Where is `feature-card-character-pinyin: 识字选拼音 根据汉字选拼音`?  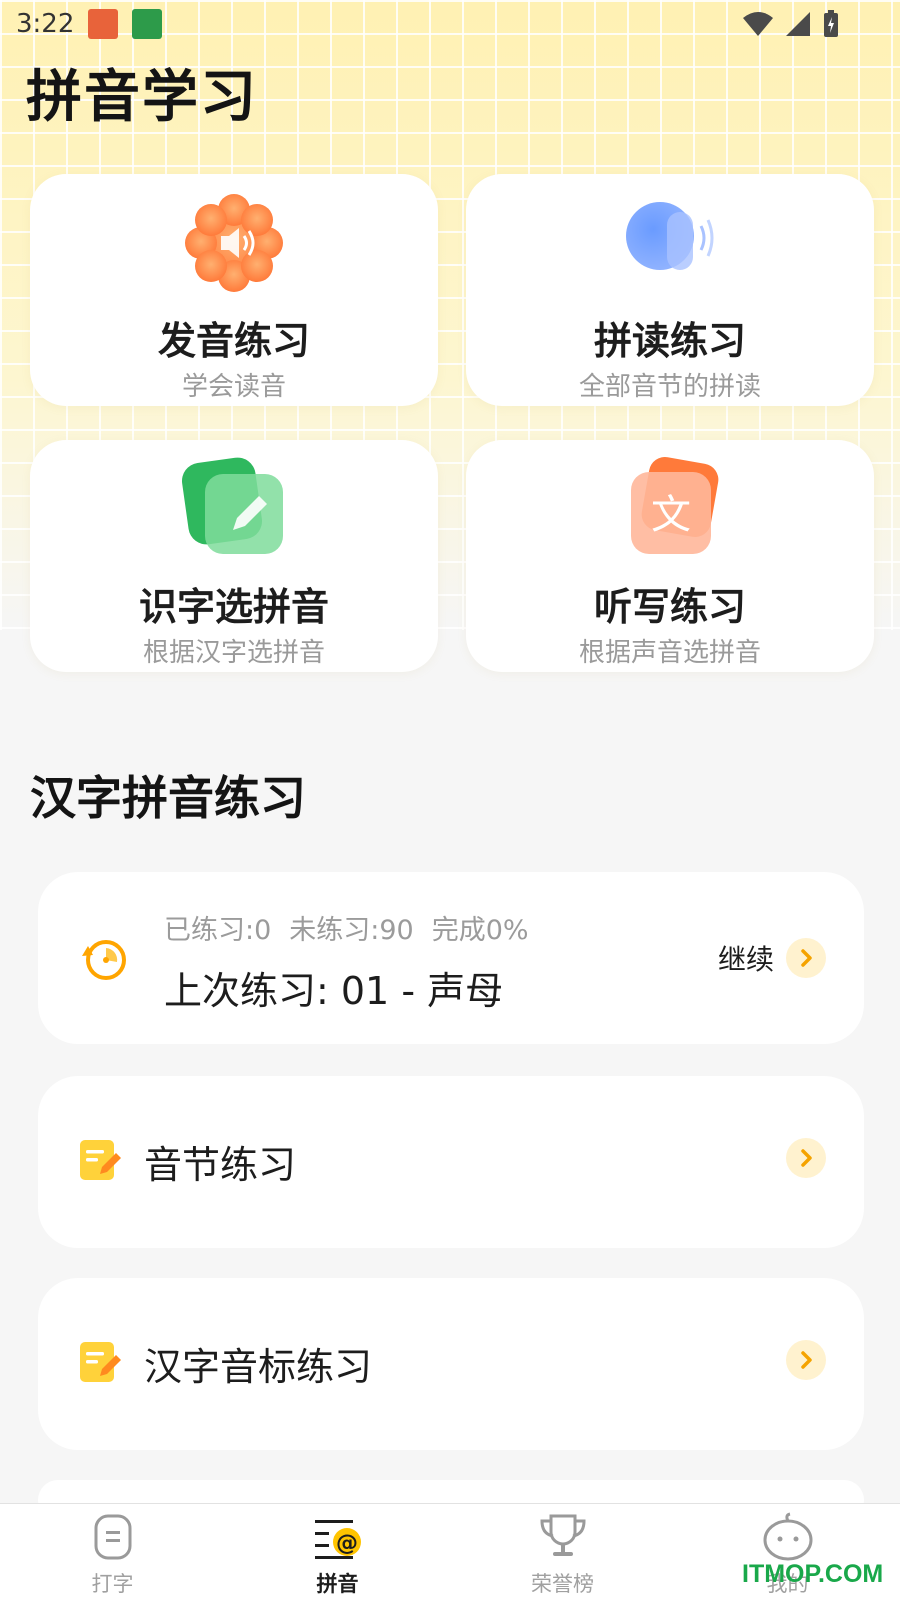
feature-card-character-pinyin: 识字选拼音 根据汉字选拼音 is located at coordinates (234, 556).